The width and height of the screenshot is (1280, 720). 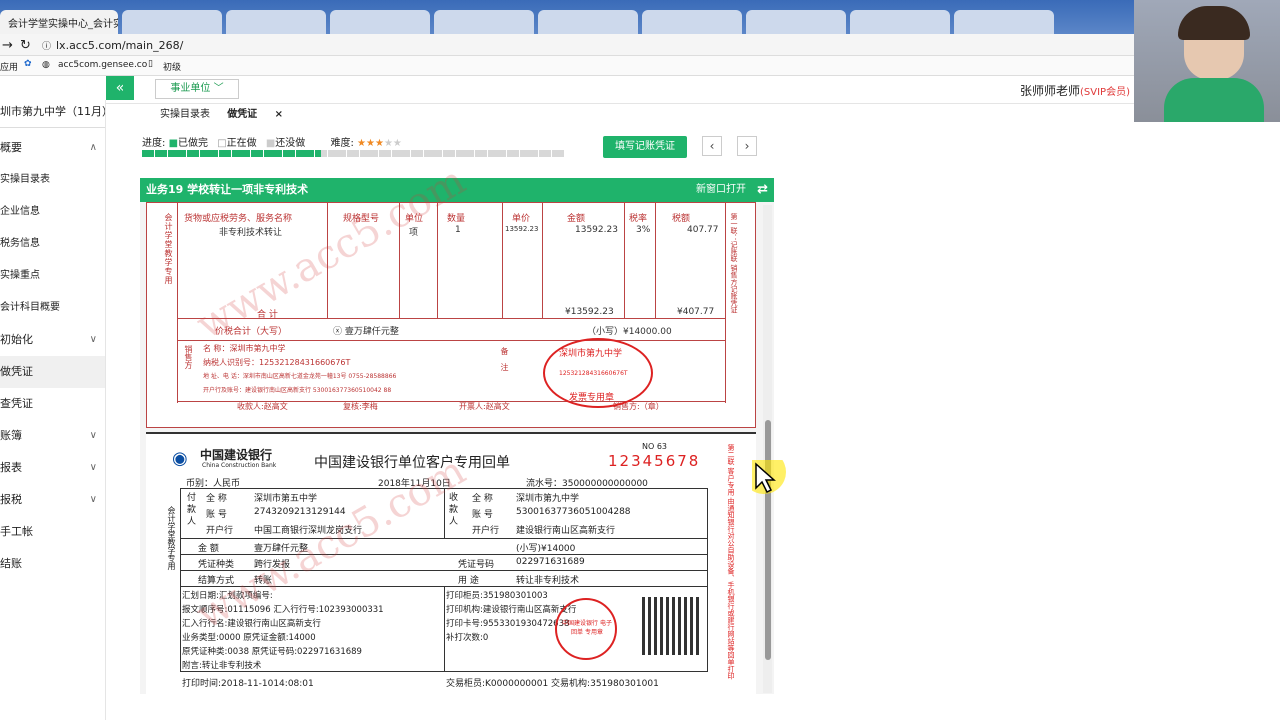 I want to click on swap-icon: ⇄, so click(x=762, y=190).